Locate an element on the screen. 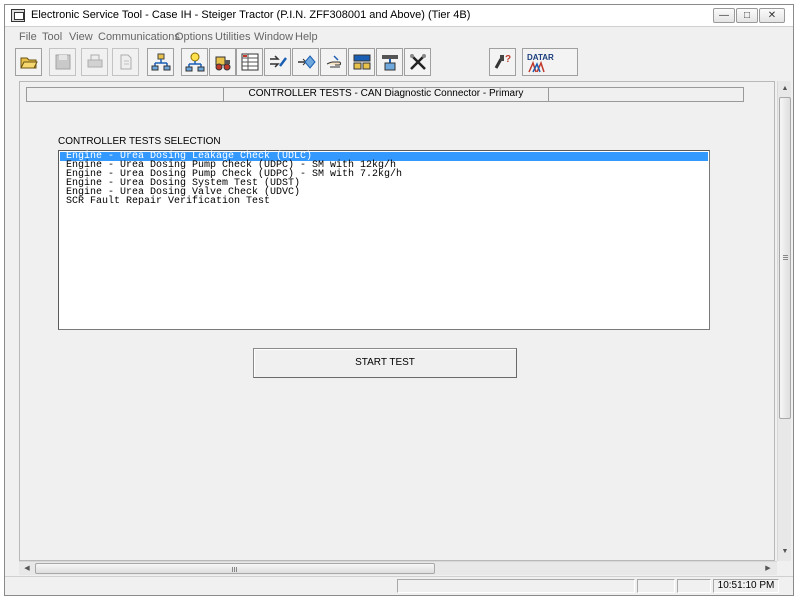 This screenshot has height=600, width=800. restore-button: □ is located at coordinates (747, 15).